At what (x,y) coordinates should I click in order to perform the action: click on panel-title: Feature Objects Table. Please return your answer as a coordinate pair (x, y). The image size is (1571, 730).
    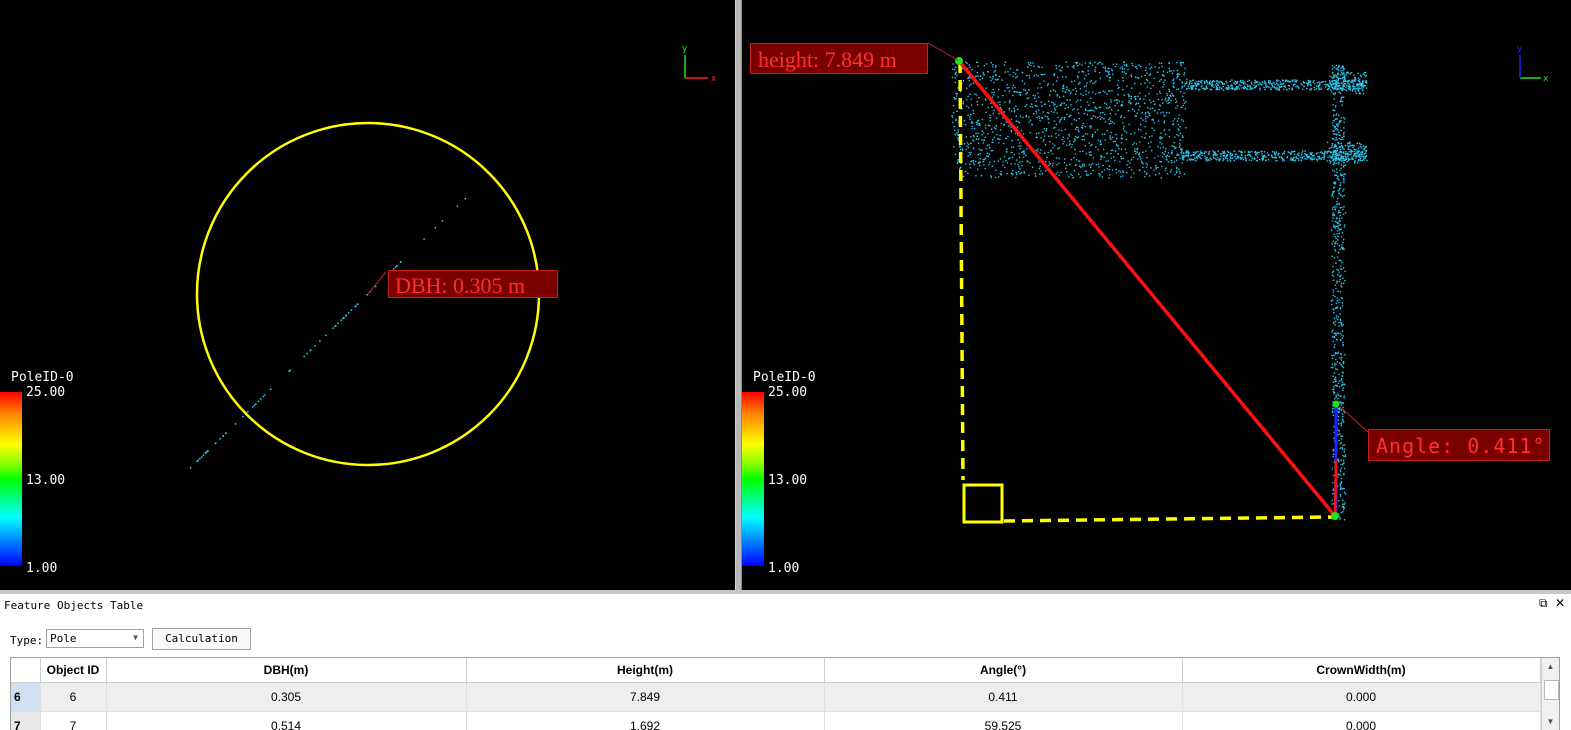
    Looking at the image, I should click on (74, 605).